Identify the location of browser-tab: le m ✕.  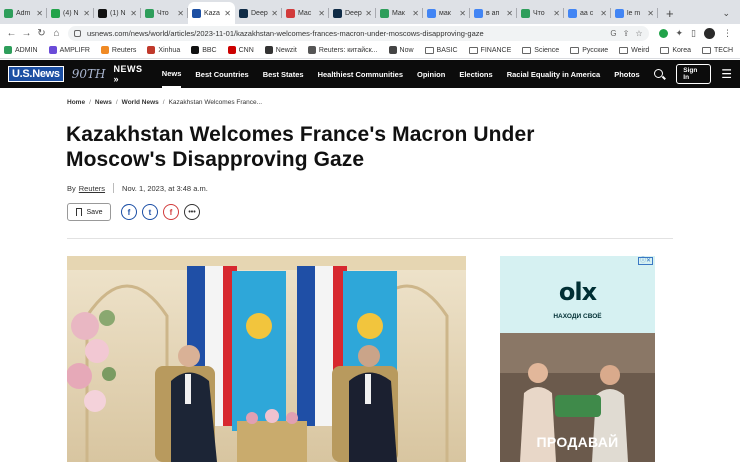
(634, 13).